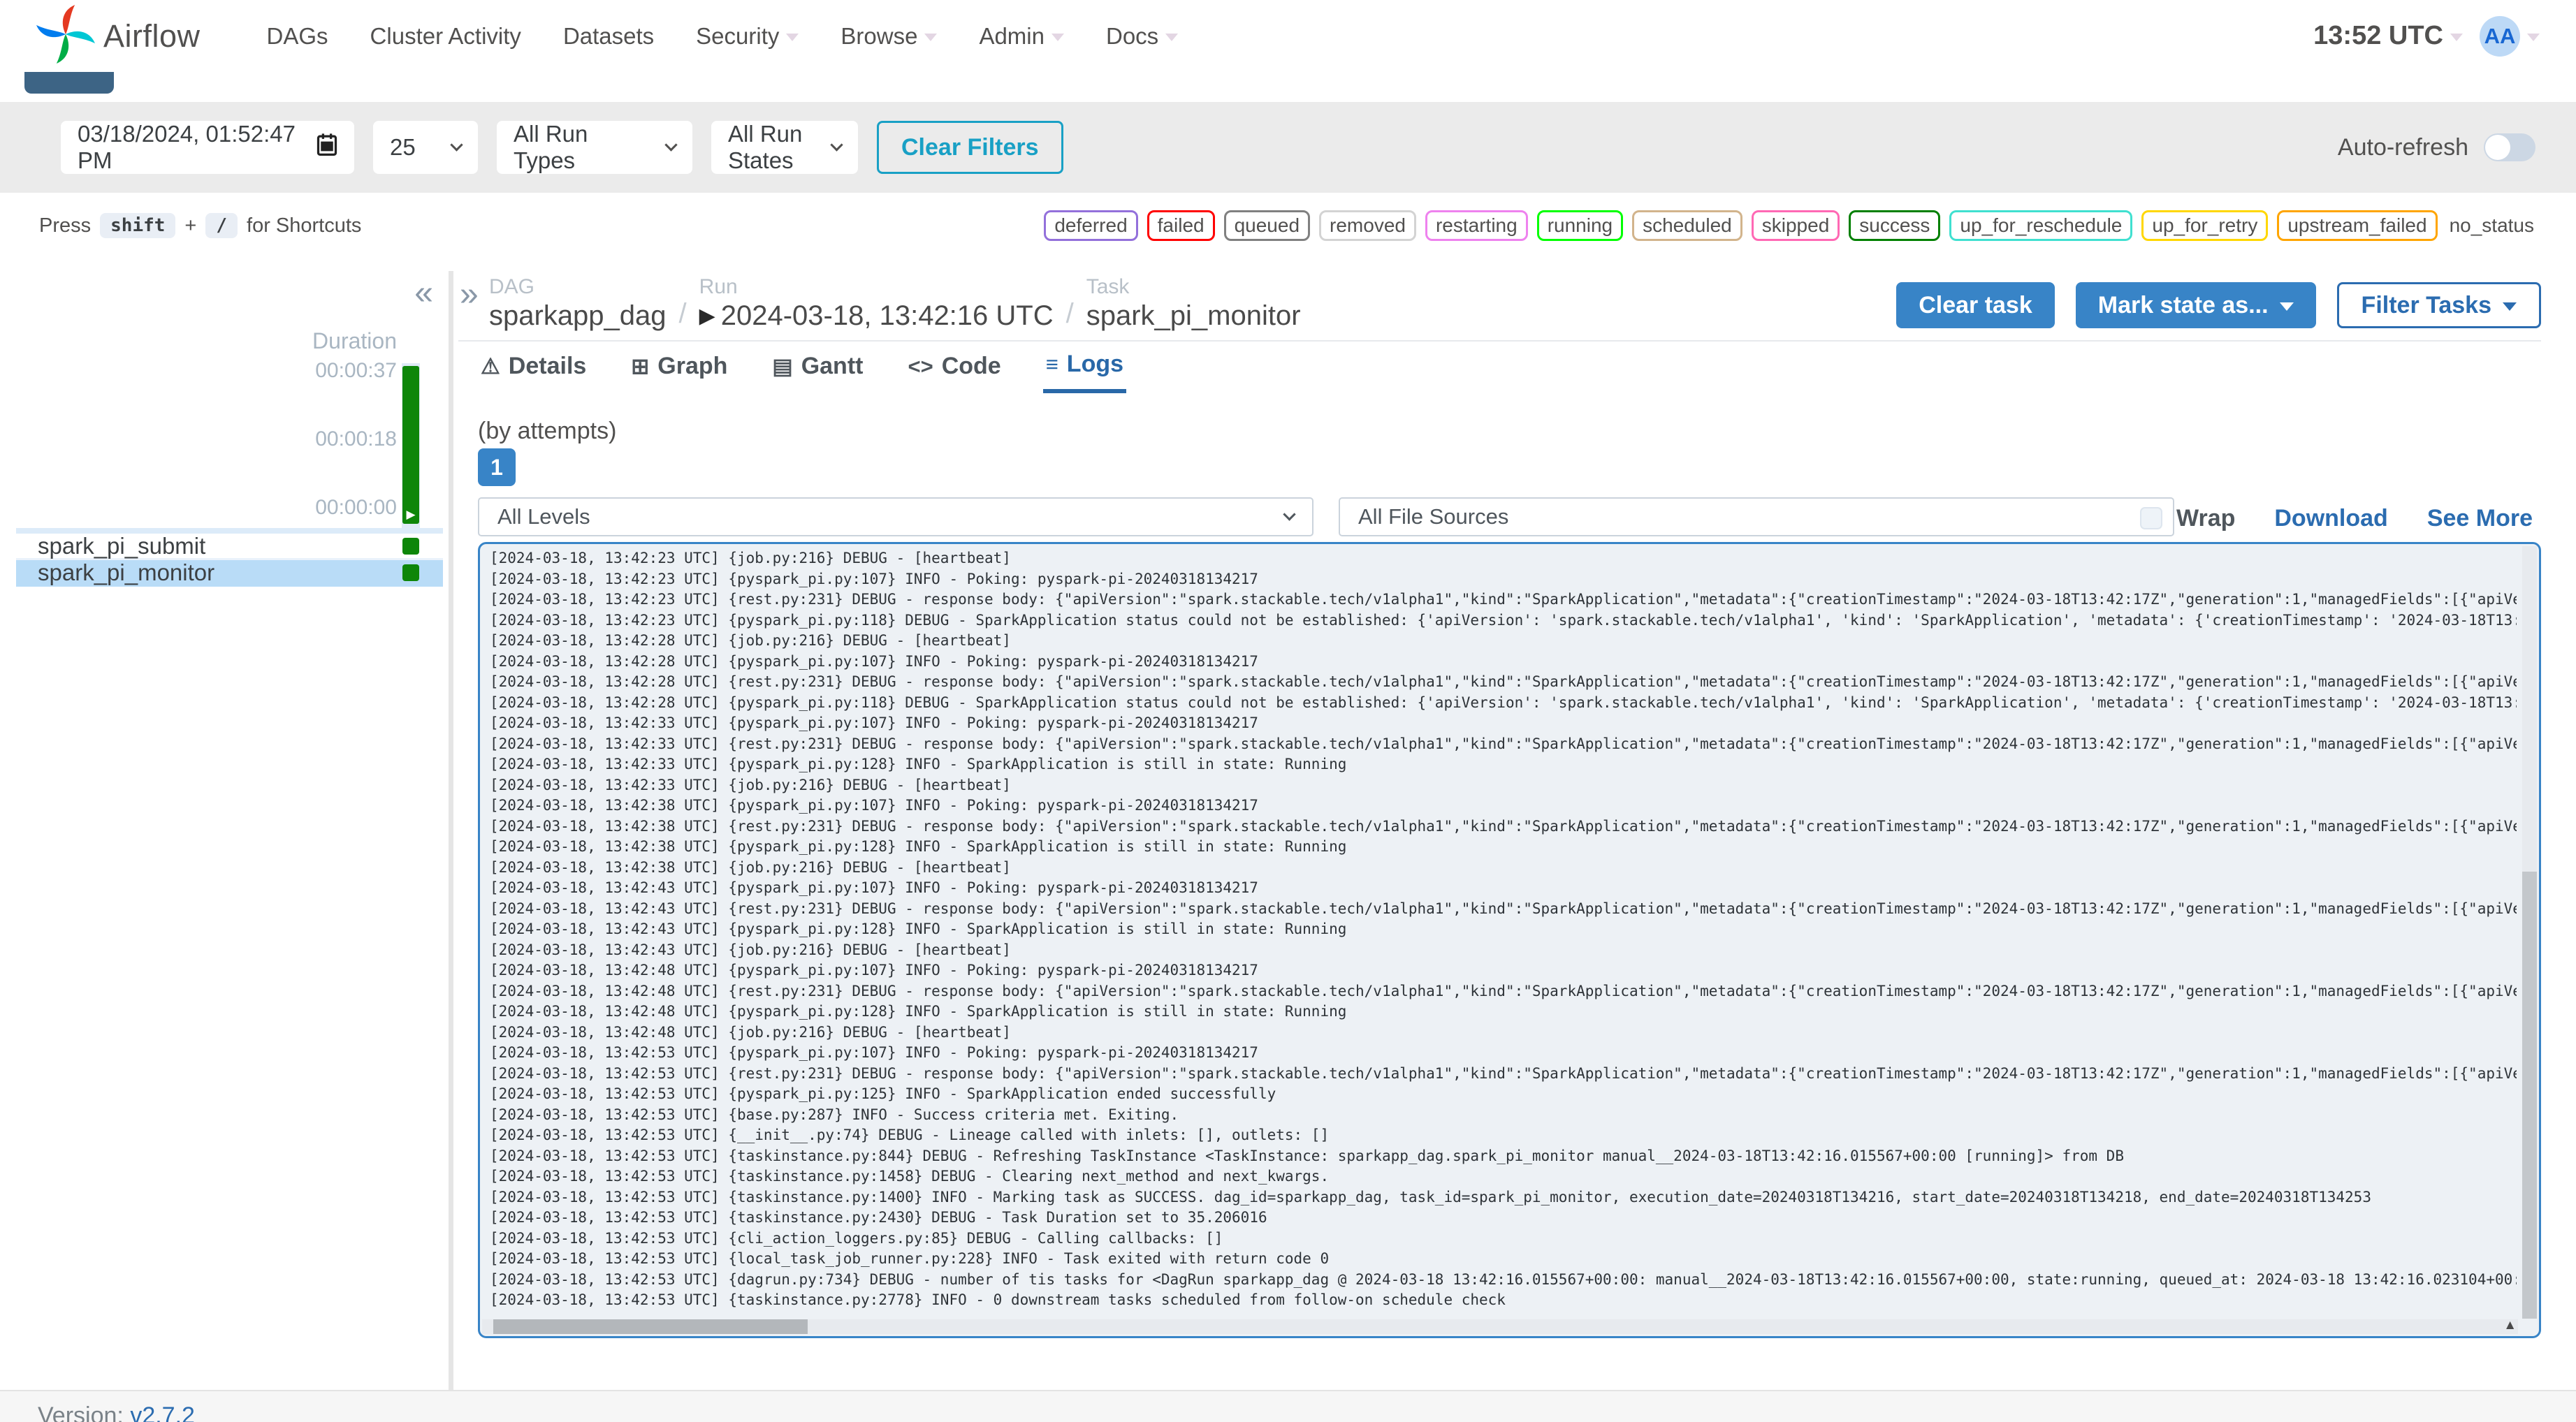  I want to click on state-badge-removed: removed, so click(1367, 225).